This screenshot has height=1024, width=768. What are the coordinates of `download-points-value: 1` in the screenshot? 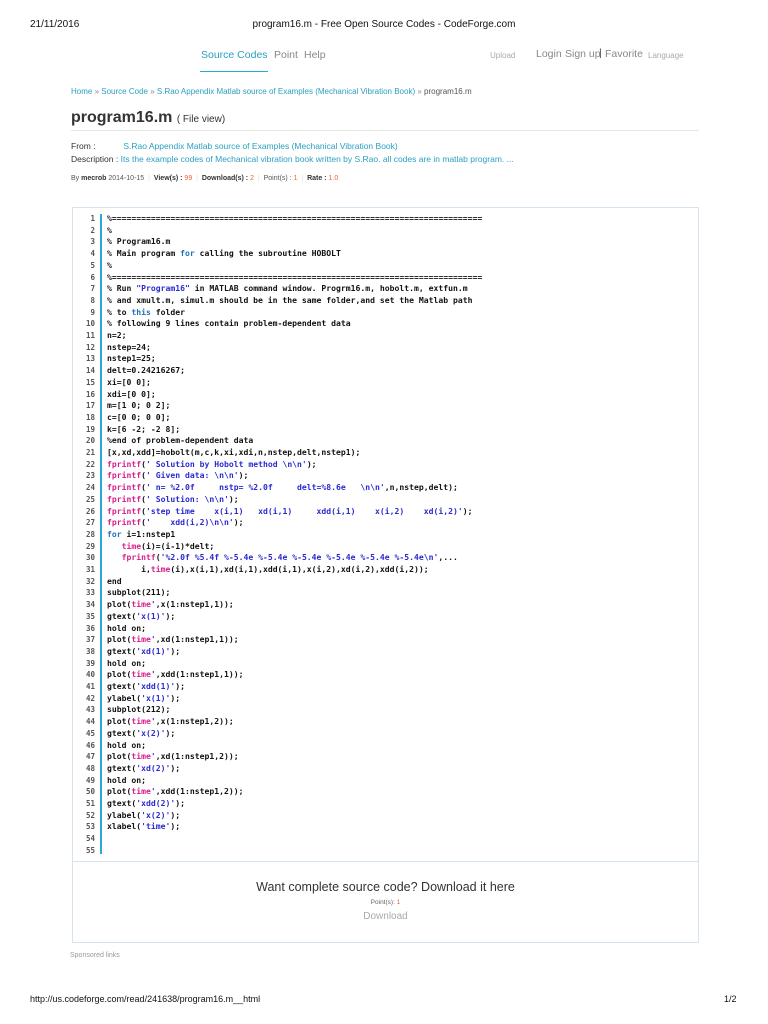 It's located at (398, 902).